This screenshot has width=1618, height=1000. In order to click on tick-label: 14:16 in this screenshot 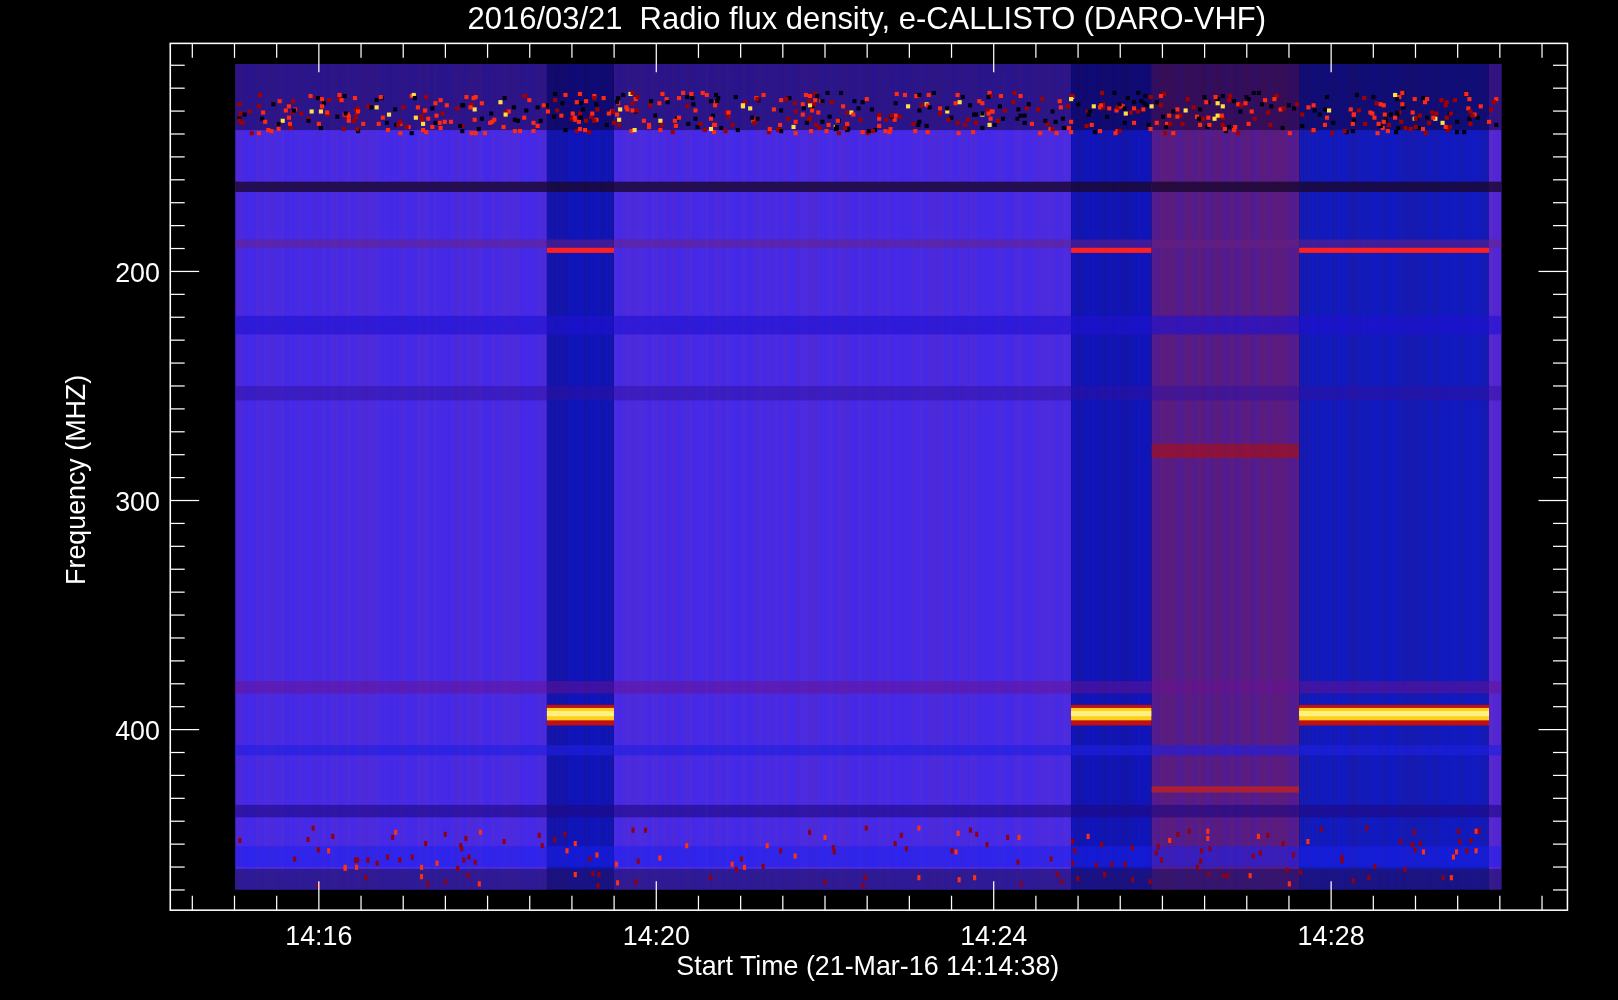, I will do `click(319, 936)`.